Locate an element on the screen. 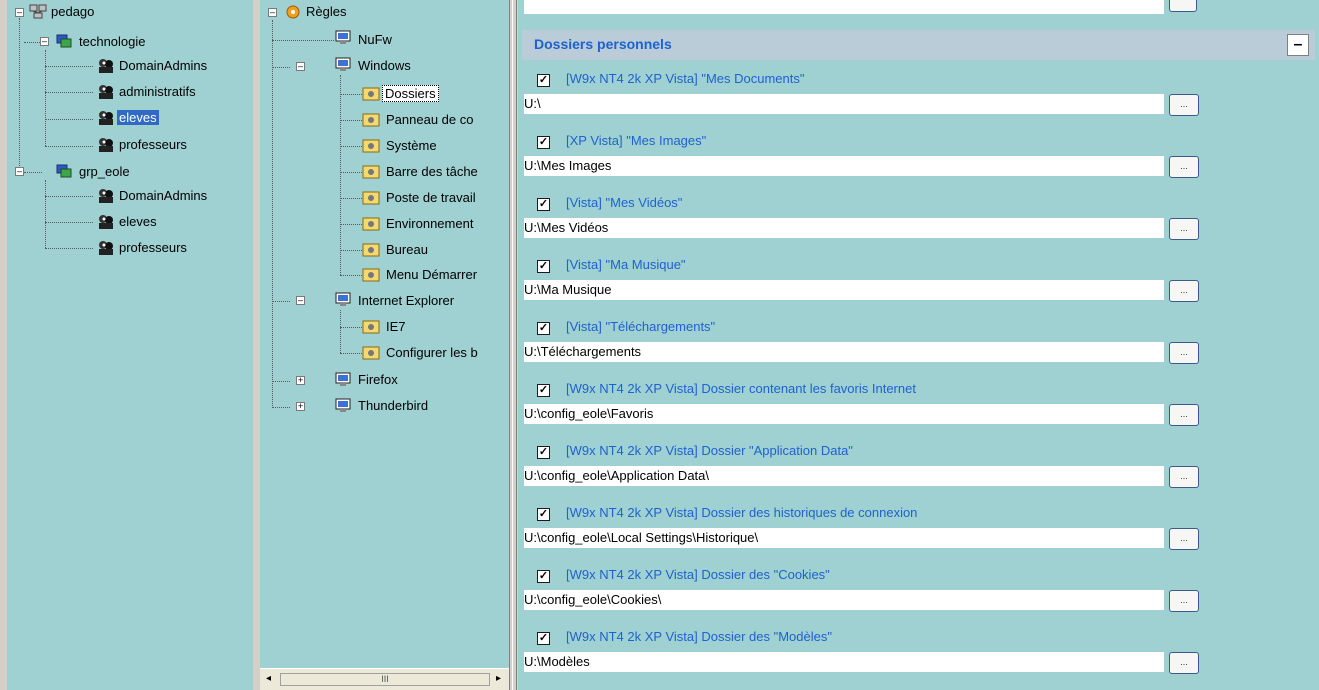 This screenshot has width=1319, height=690. gear-icon is located at coordinates (293, 12).